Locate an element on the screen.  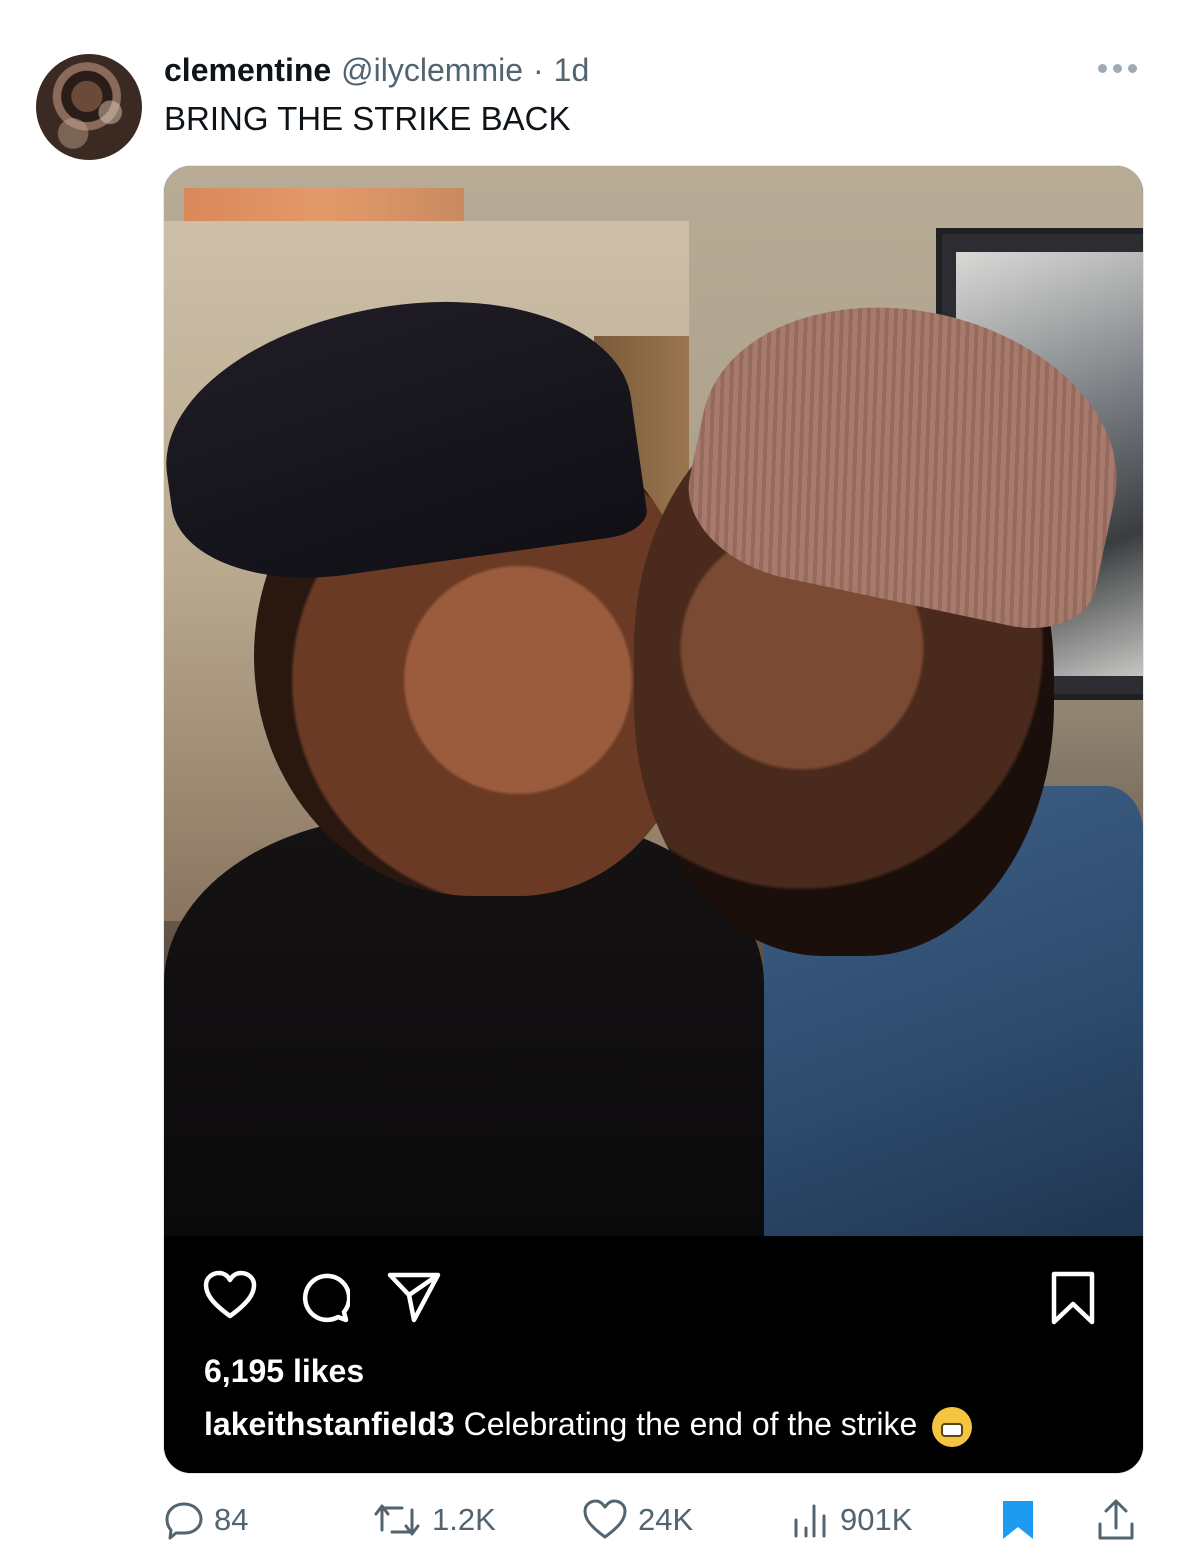
reply-button: 84 is located at coordinates (206, 1520).